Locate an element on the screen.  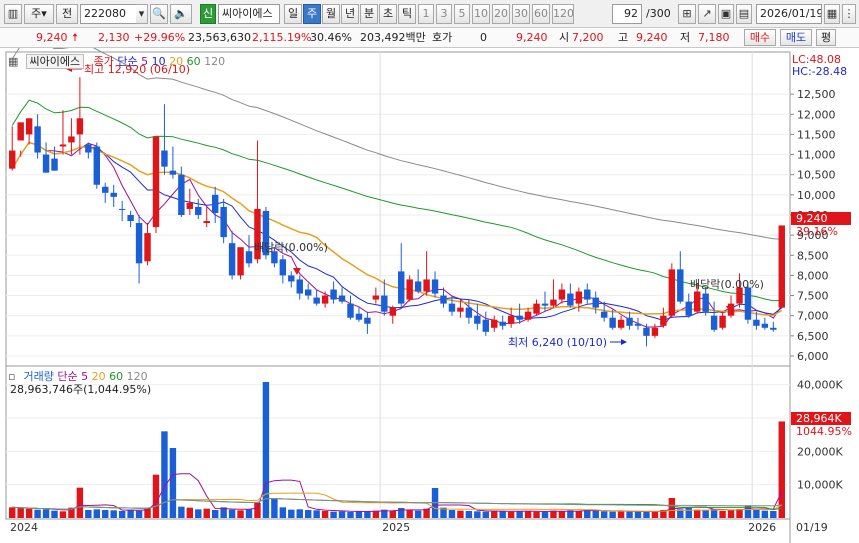
price-tick-label: 11,500 is located at coordinates (816, 134).